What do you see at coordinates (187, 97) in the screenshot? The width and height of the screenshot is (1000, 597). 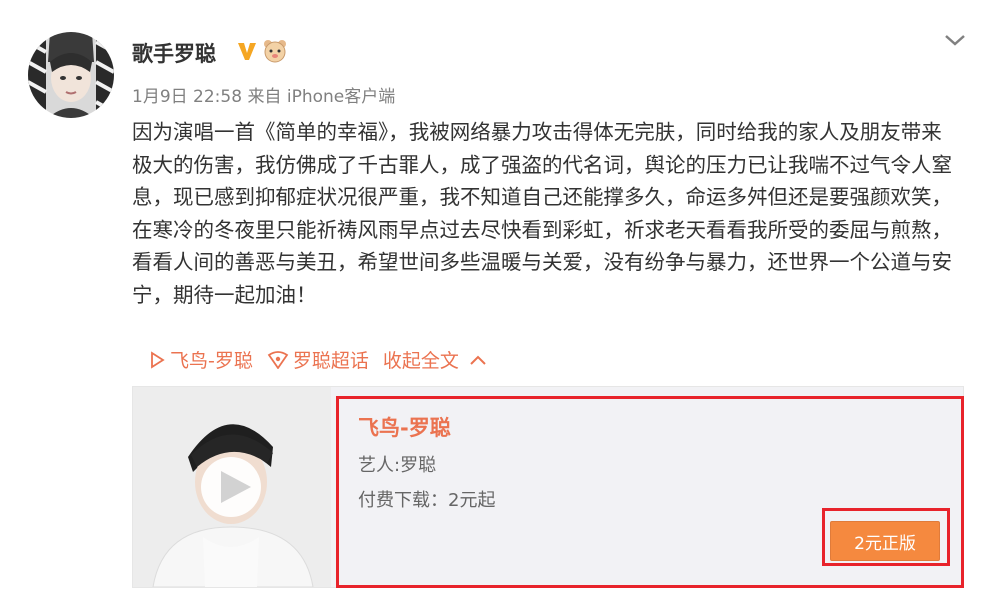 I see `post-timestamp: 1月9日 22:58` at bounding box center [187, 97].